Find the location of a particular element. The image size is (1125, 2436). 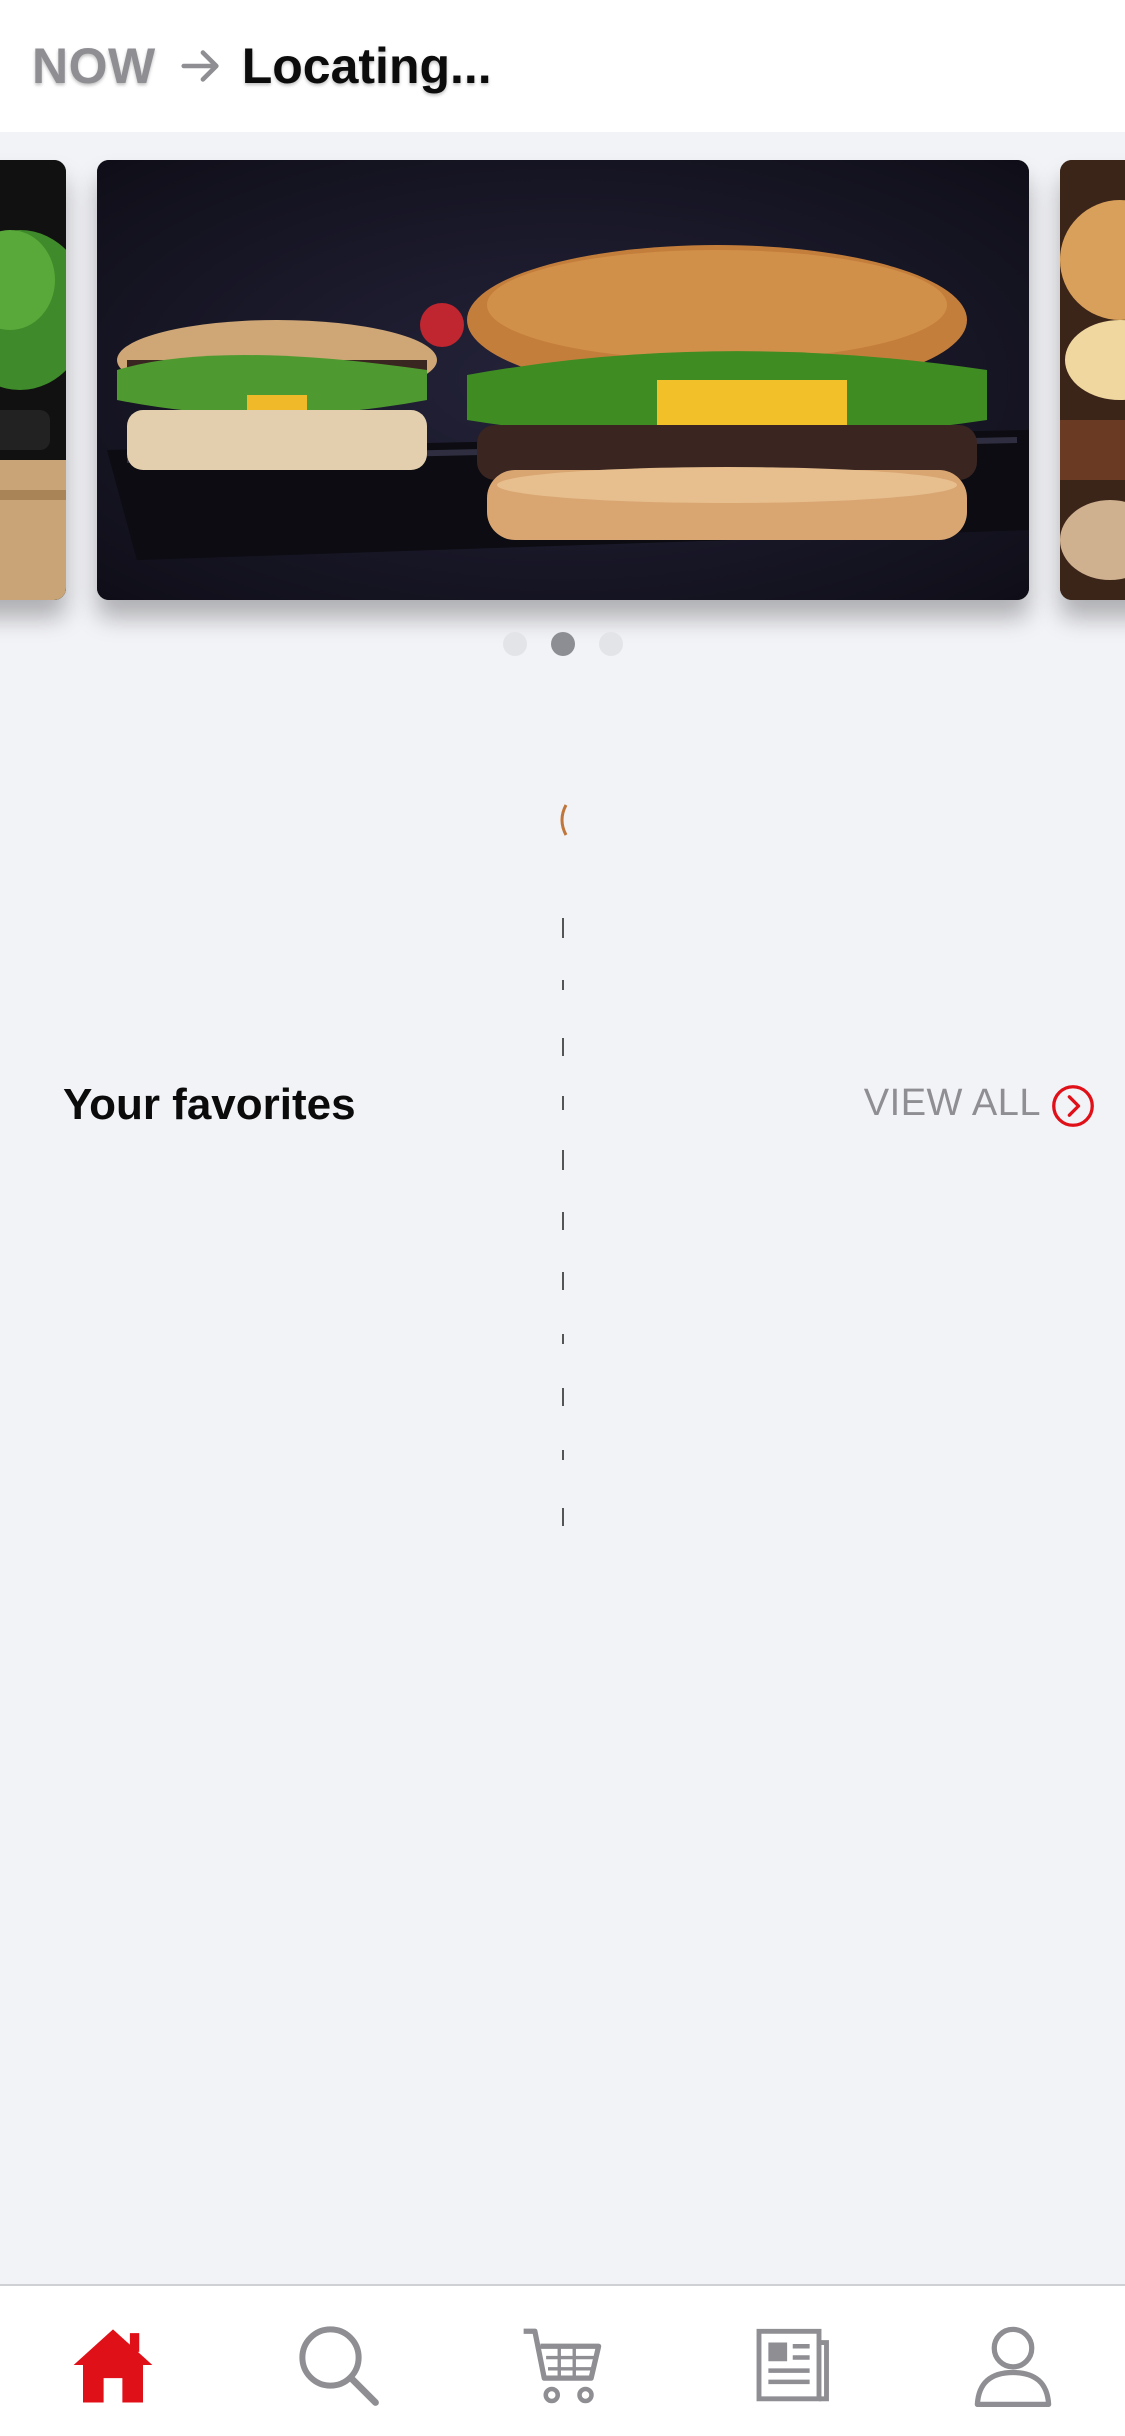

carousel-pagination is located at coordinates (562, 644).